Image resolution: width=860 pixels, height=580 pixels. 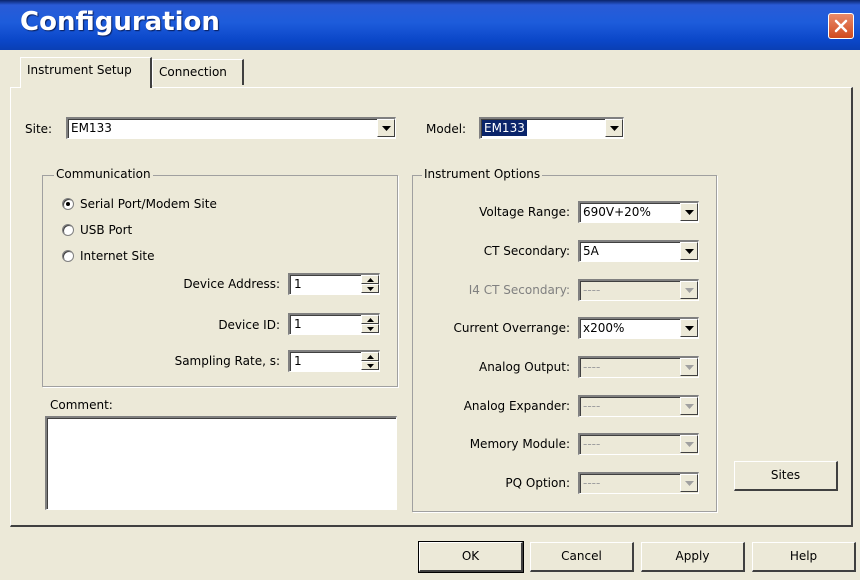 I want to click on model-label: Model:, so click(x=446, y=129).